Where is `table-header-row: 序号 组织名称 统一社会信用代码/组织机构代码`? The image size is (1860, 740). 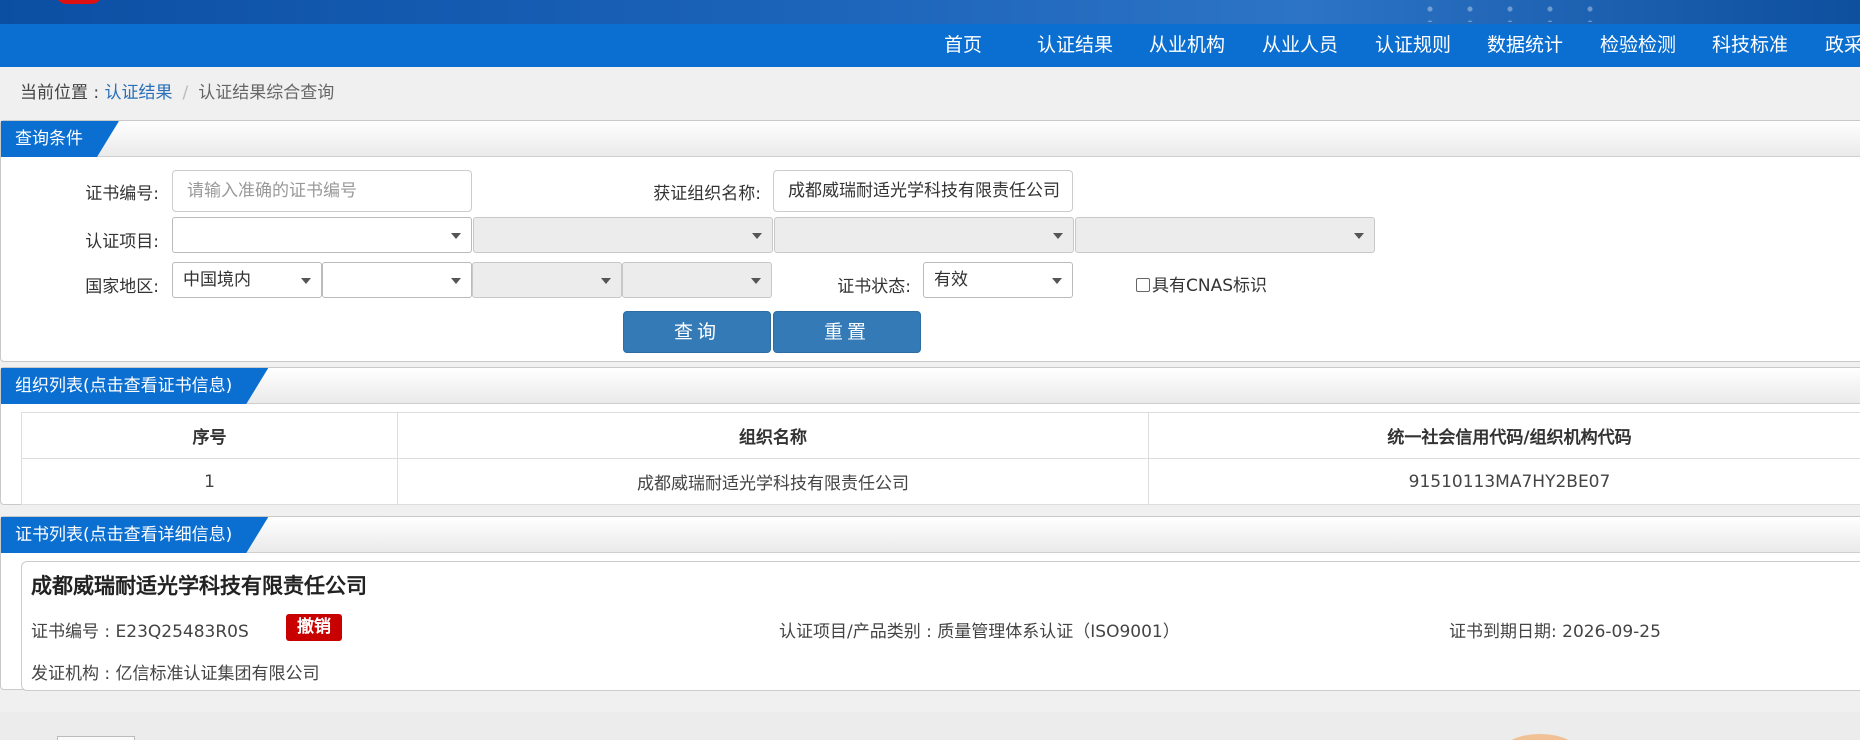 table-header-row: 序号 组织名称 统一社会信用代码/组织机构代码 is located at coordinates (940, 435).